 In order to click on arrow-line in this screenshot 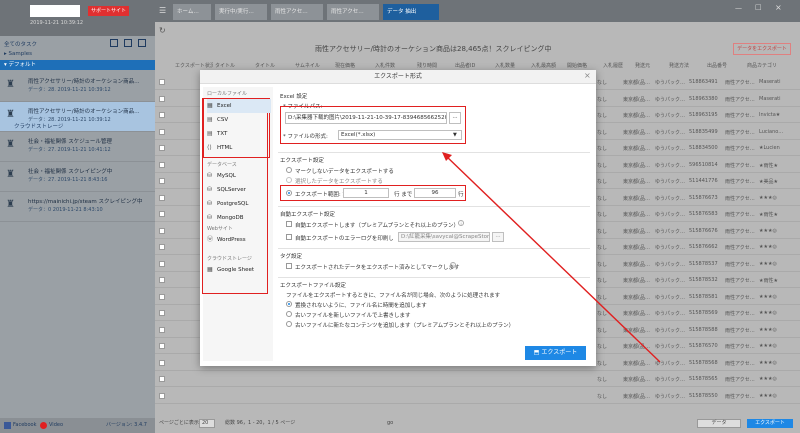, I will do `click(552, 258)`.